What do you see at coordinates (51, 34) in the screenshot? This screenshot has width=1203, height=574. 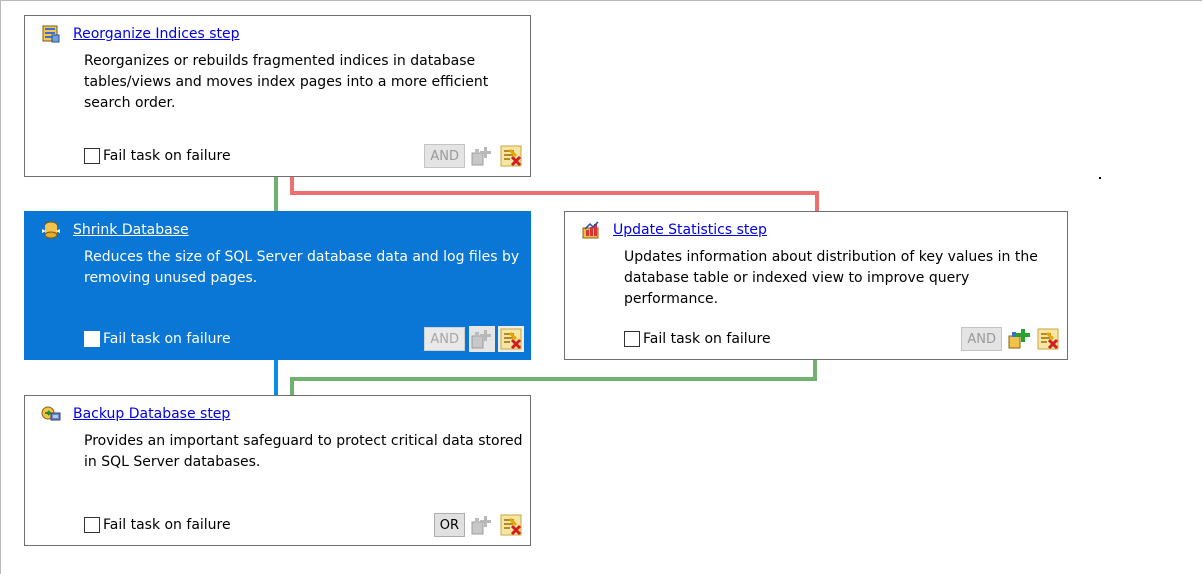 I see `reorganize-indices-icon` at bounding box center [51, 34].